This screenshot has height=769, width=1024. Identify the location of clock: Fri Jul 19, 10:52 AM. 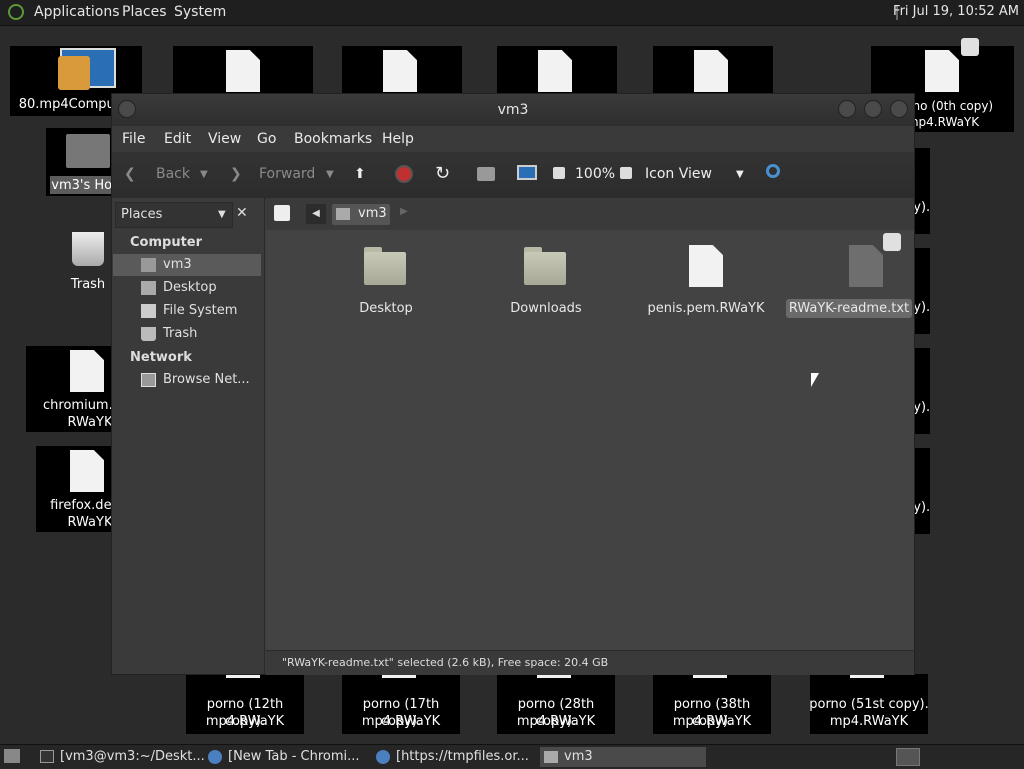
(956, 11).